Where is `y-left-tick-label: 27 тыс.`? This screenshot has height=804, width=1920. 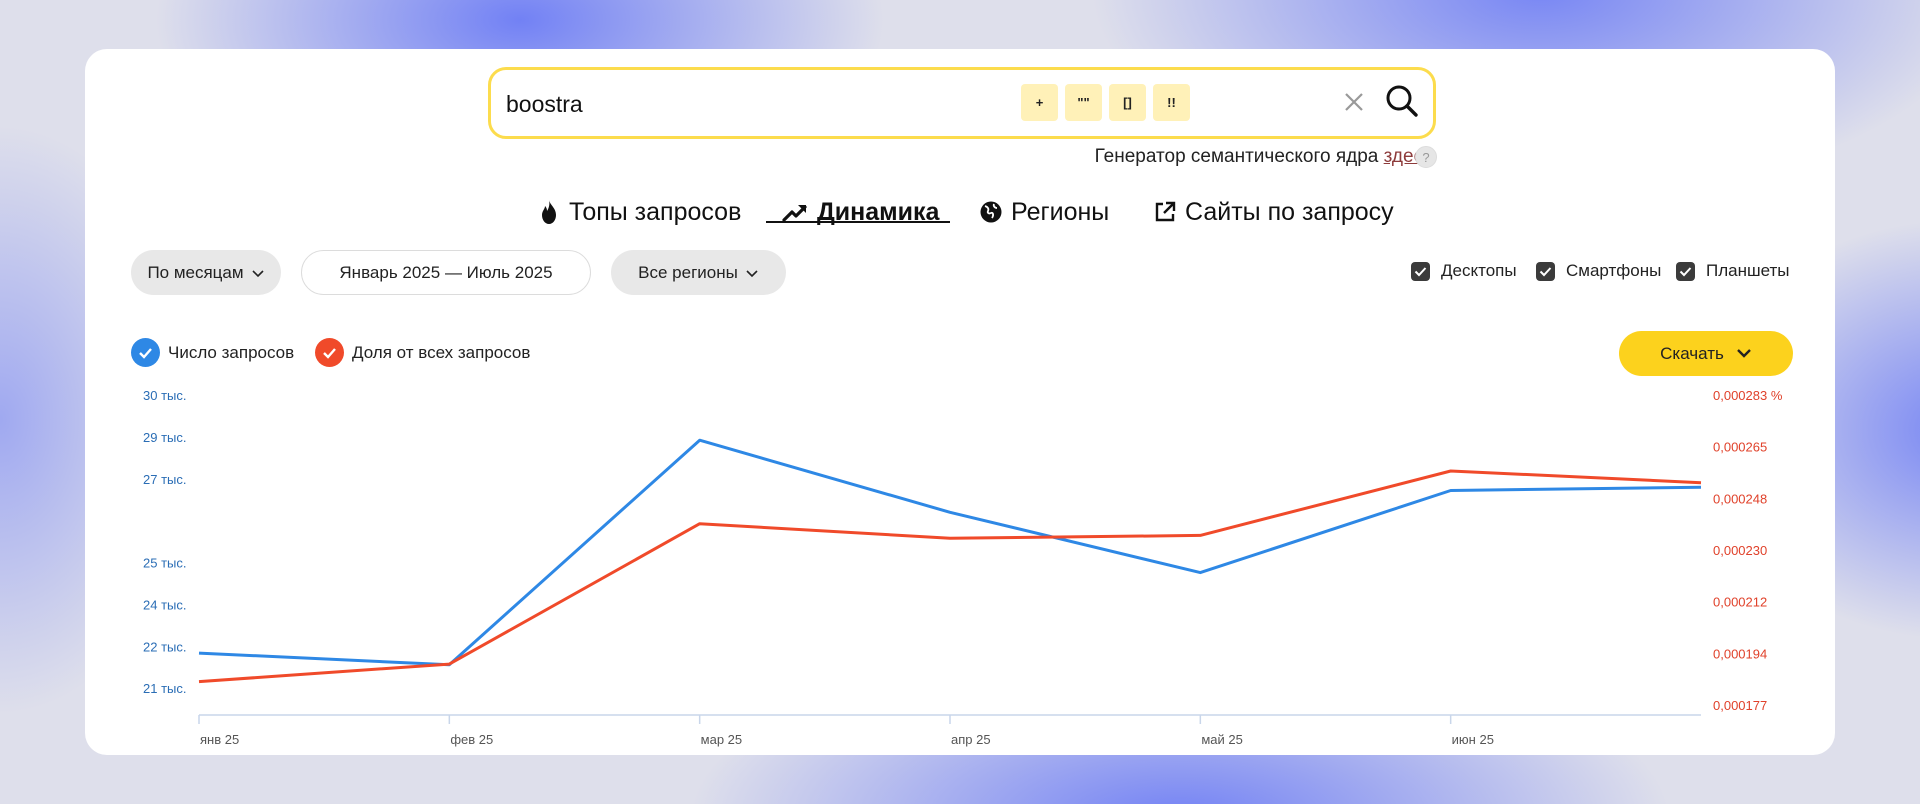 y-left-tick-label: 27 тыс. is located at coordinates (164, 479).